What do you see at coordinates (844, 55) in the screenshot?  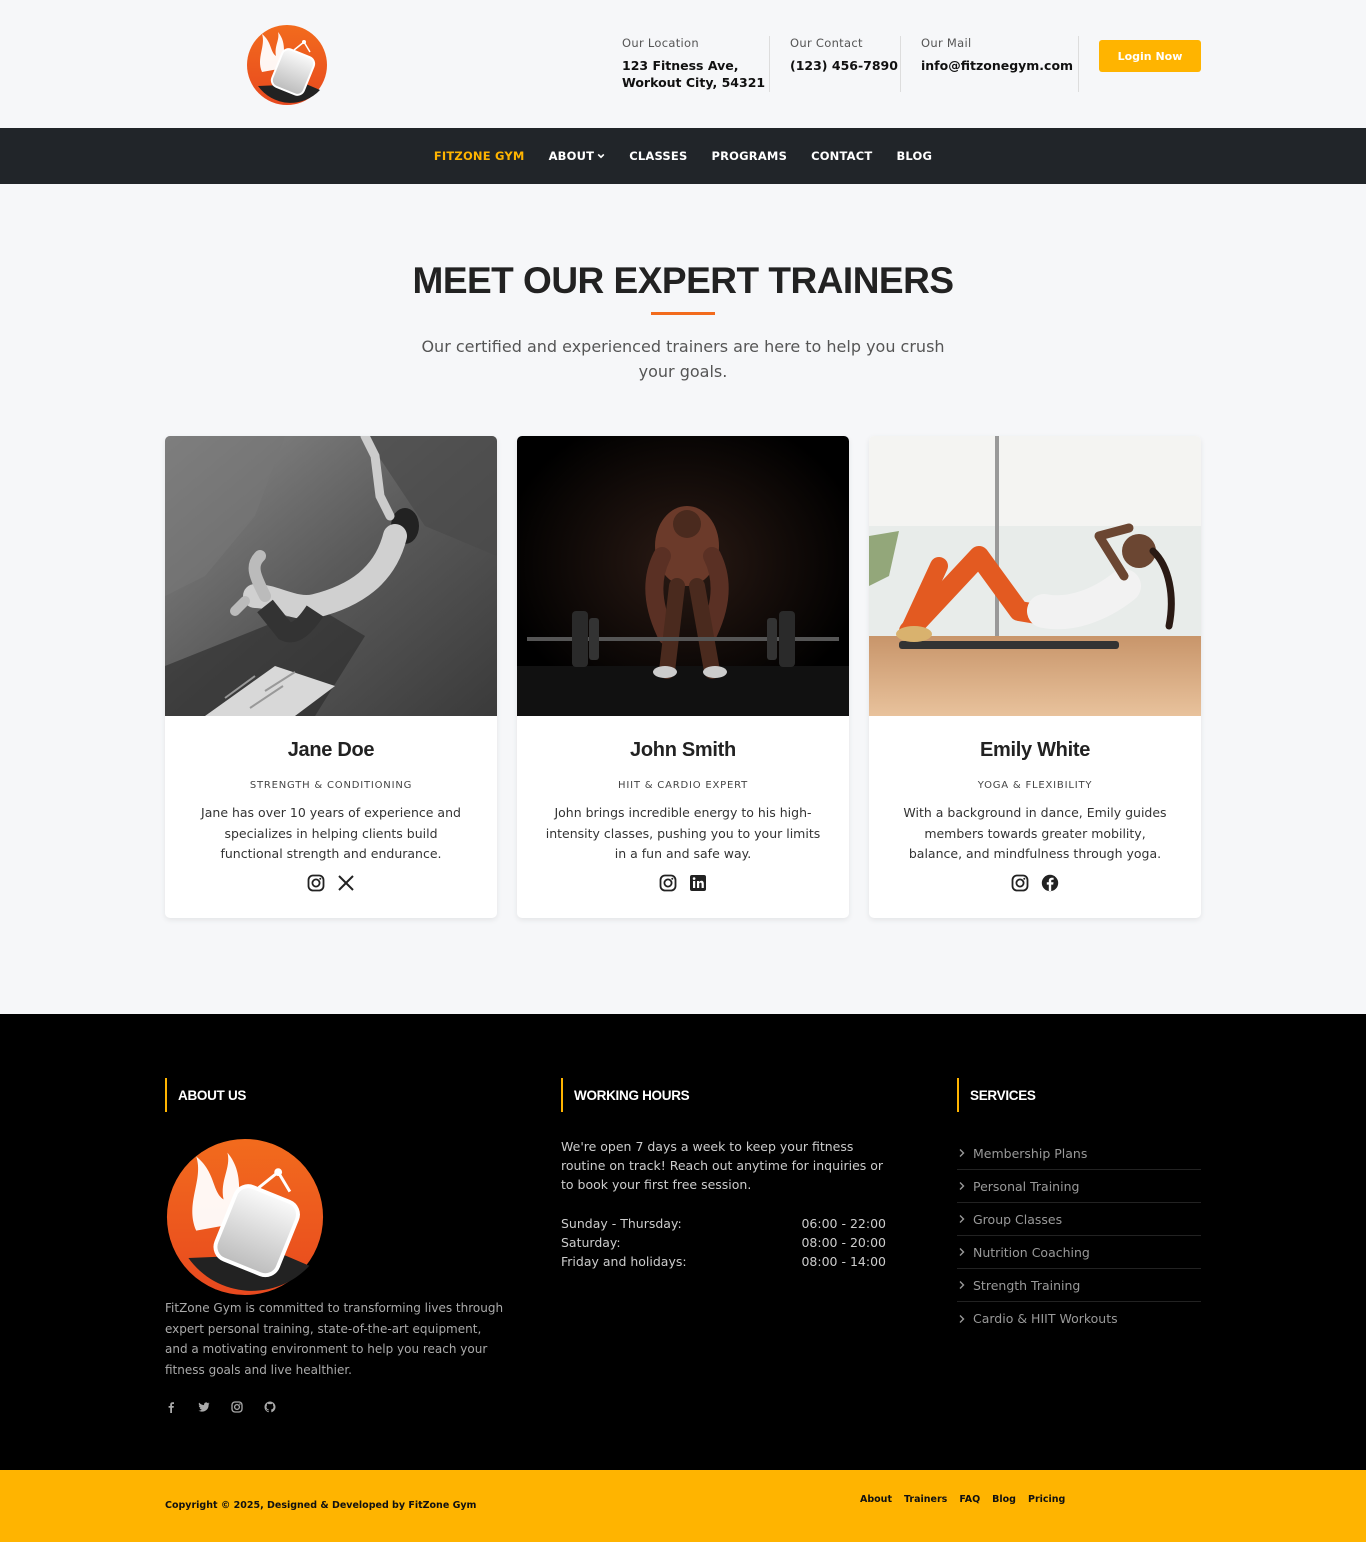 I see `contact-info: Our Contact (123) 456-7890` at bounding box center [844, 55].